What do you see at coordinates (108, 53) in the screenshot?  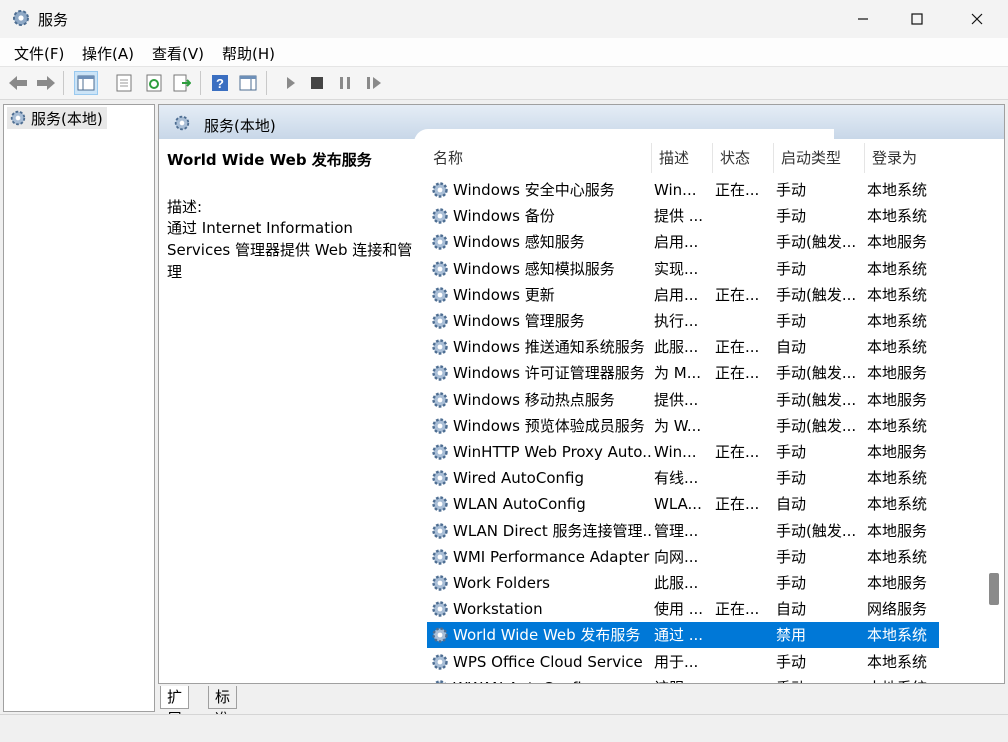 I see `menu-action: 操作(A)` at bounding box center [108, 53].